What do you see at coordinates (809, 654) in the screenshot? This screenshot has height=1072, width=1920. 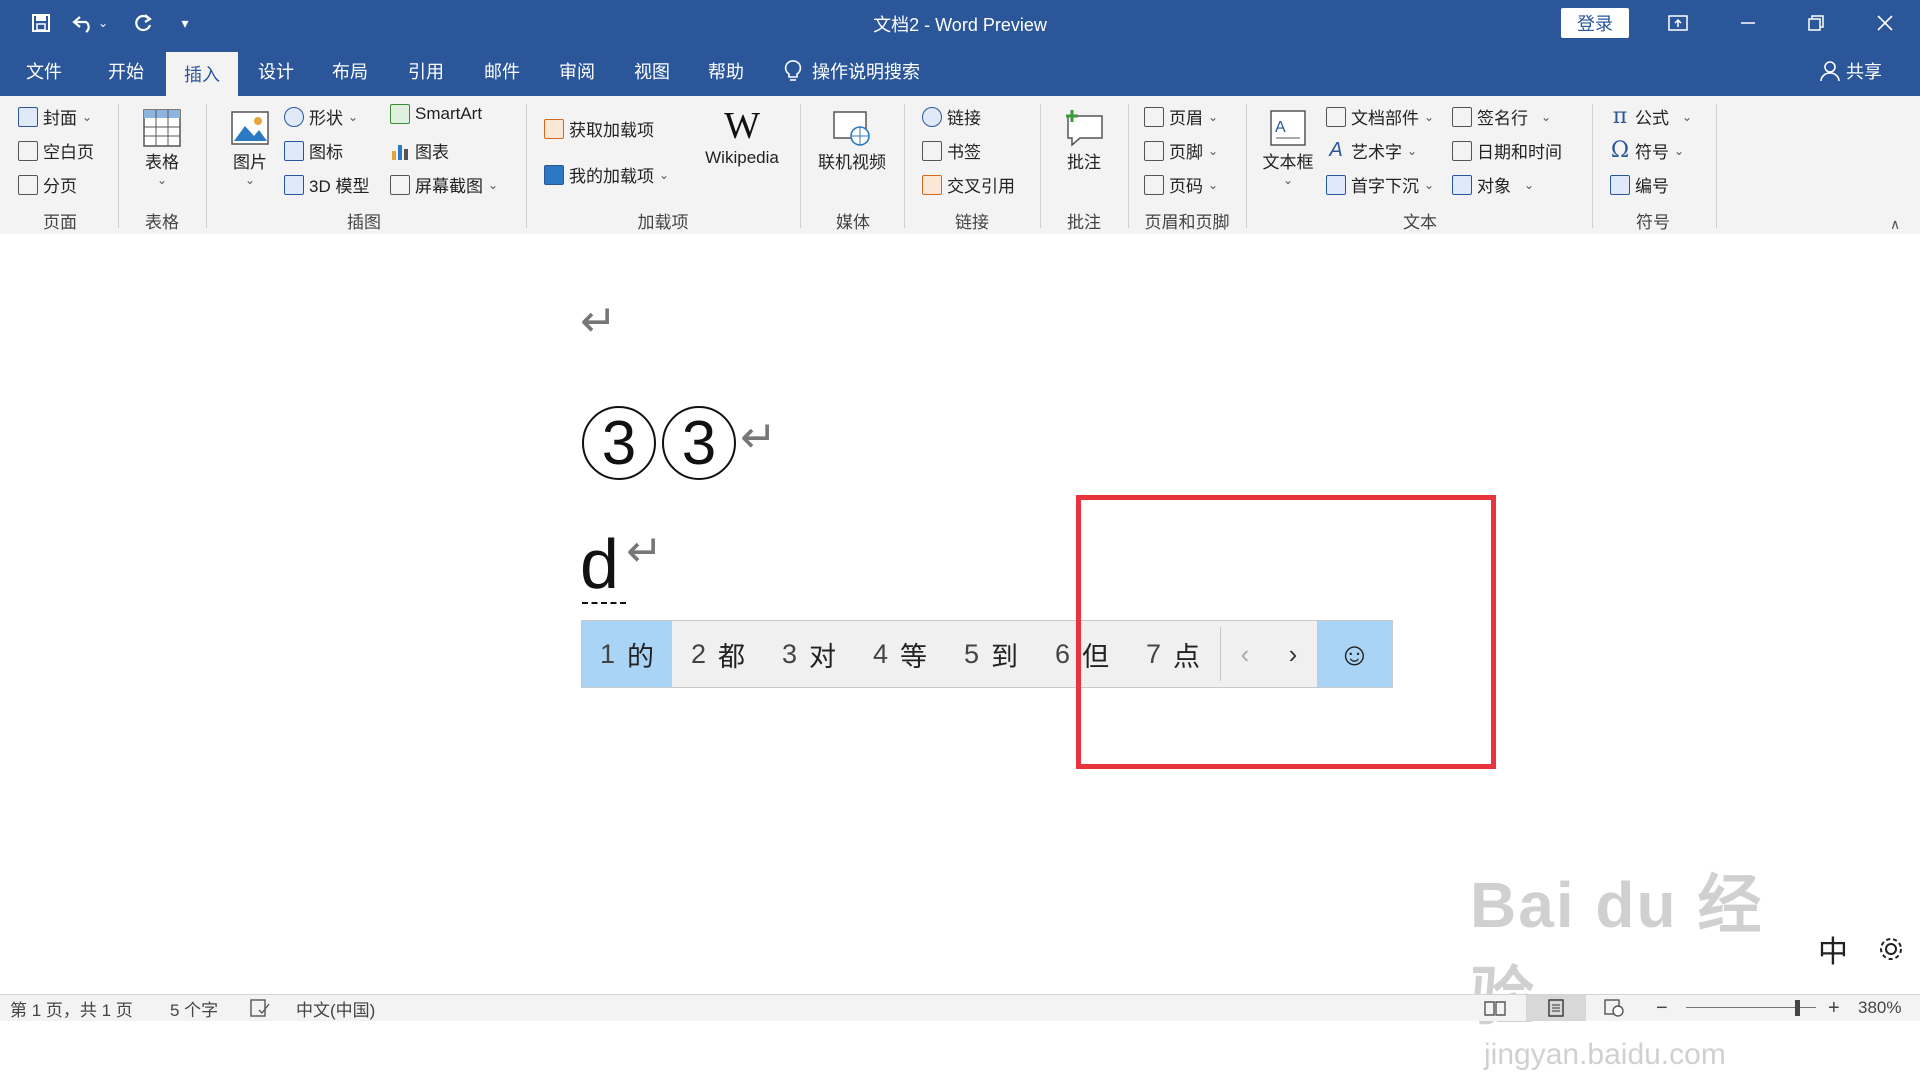 I see `ime-candidate: 3对` at bounding box center [809, 654].